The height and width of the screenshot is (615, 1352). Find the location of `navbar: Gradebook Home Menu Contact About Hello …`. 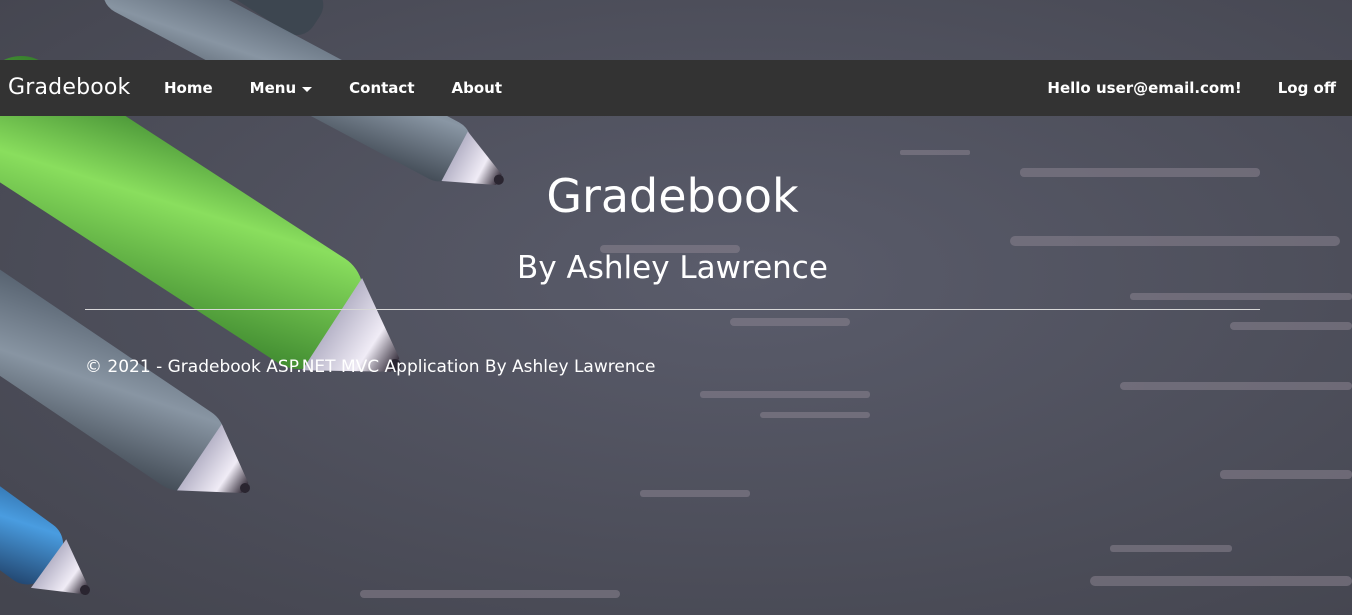

navbar: Gradebook Home Menu Contact About Hello … is located at coordinates (676, 88).